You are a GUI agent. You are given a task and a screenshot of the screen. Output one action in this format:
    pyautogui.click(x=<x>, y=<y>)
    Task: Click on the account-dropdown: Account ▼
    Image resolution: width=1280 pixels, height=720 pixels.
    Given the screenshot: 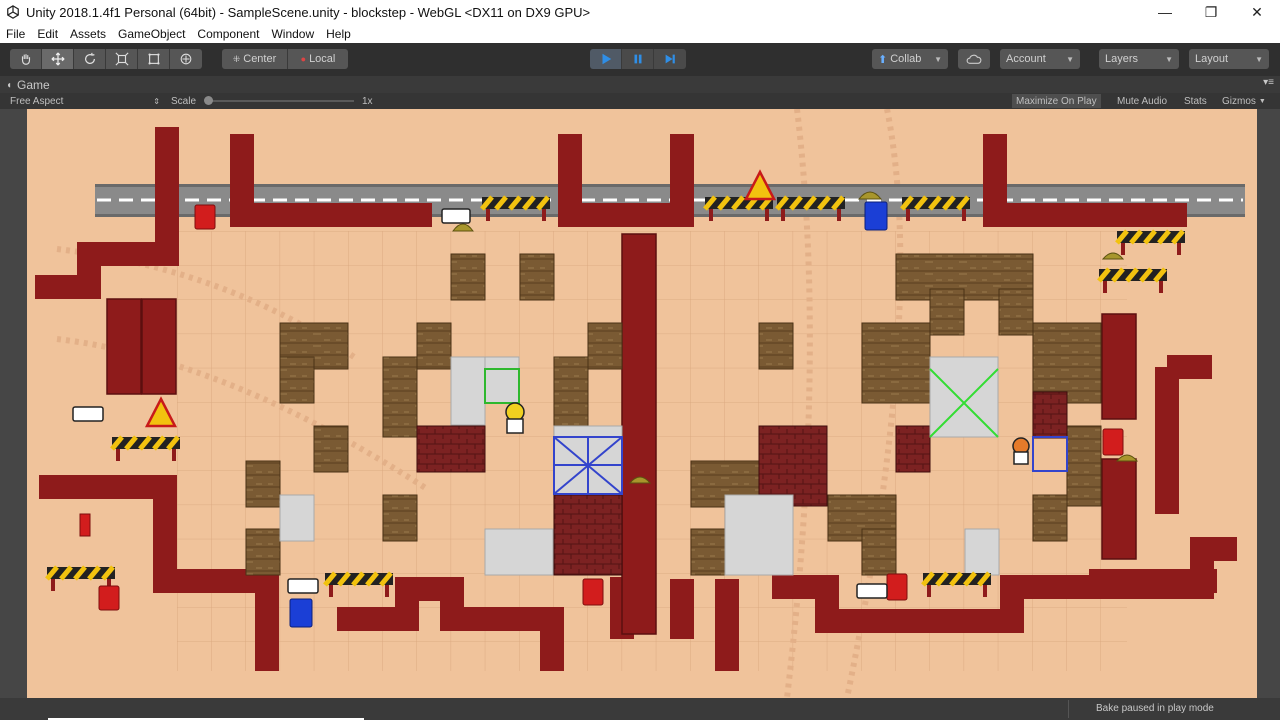 What is the action you would take?
    pyautogui.click(x=1040, y=59)
    